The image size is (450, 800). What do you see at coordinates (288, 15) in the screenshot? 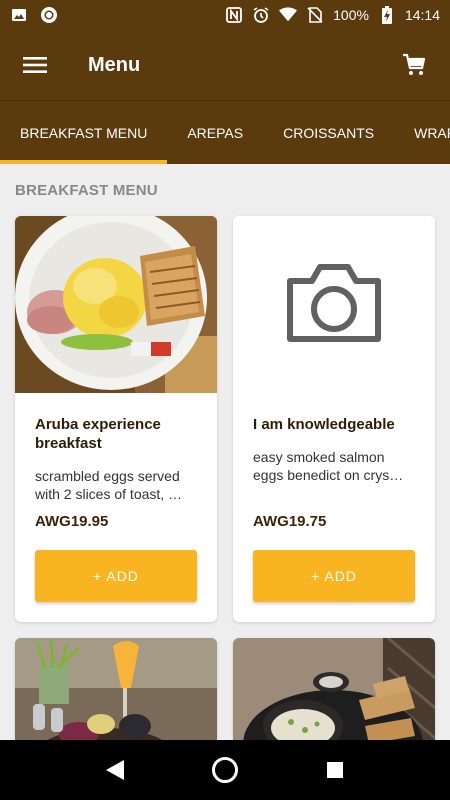
I see `wifi-icon` at bounding box center [288, 15].